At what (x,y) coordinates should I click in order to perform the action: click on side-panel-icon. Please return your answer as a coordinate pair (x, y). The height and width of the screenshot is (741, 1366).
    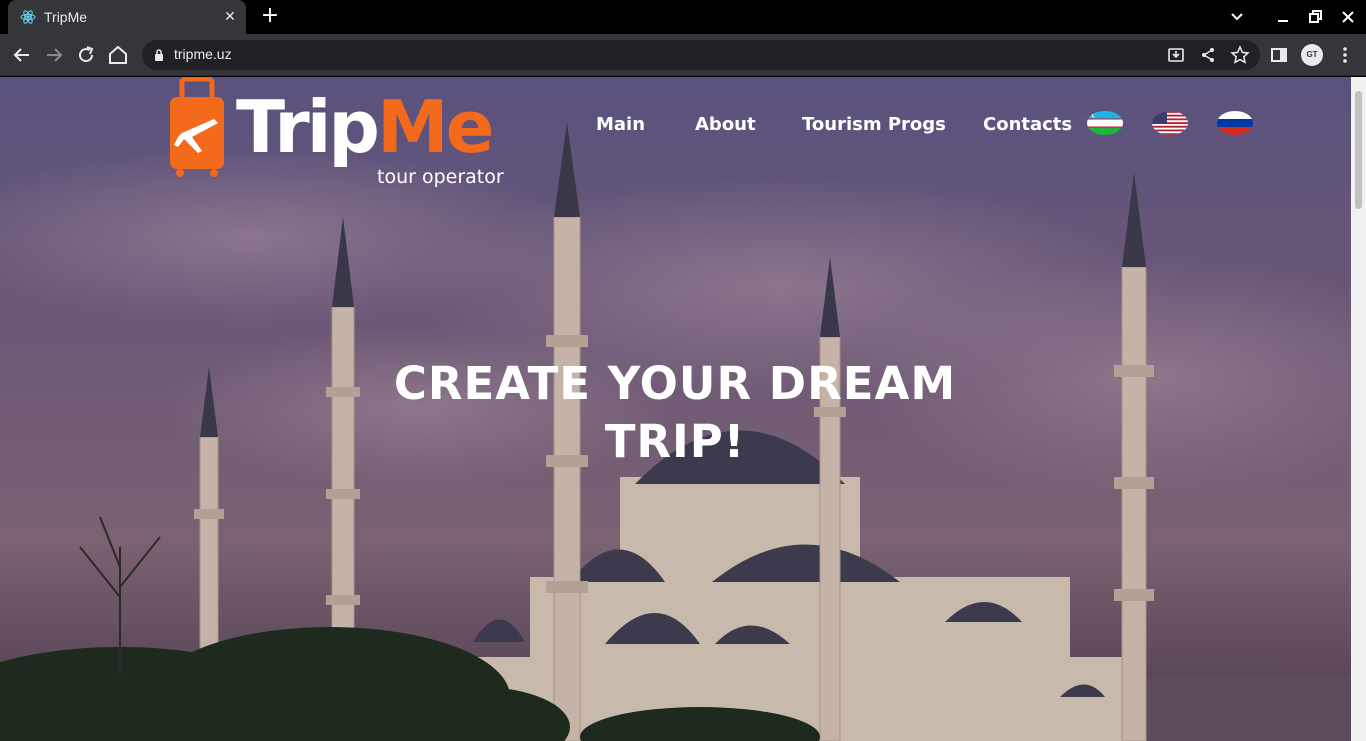
    Looking at the image, I should click on (1279, 55).